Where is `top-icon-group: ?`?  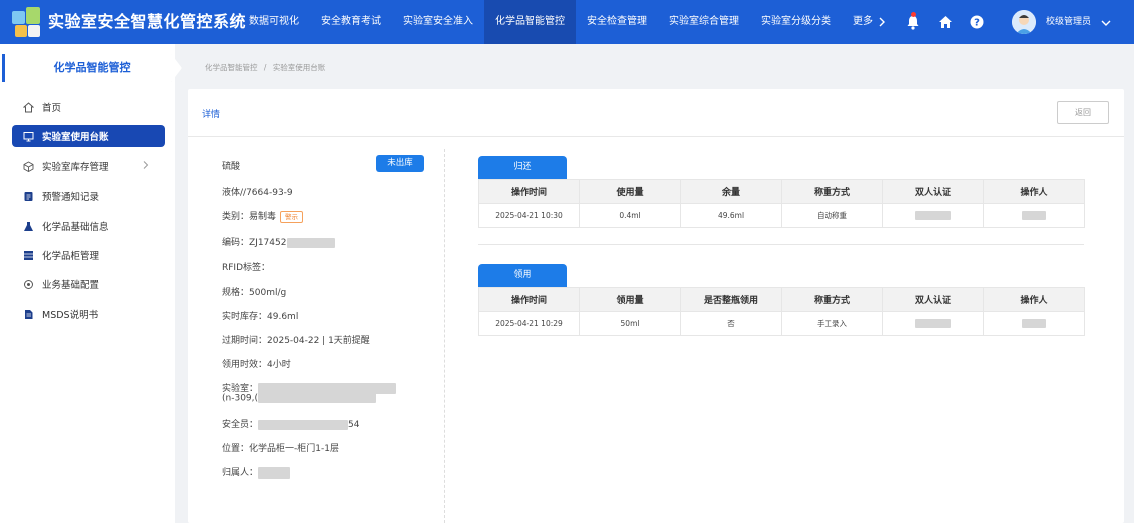 top-icon-group: ? is located at coordinates (945, 22).